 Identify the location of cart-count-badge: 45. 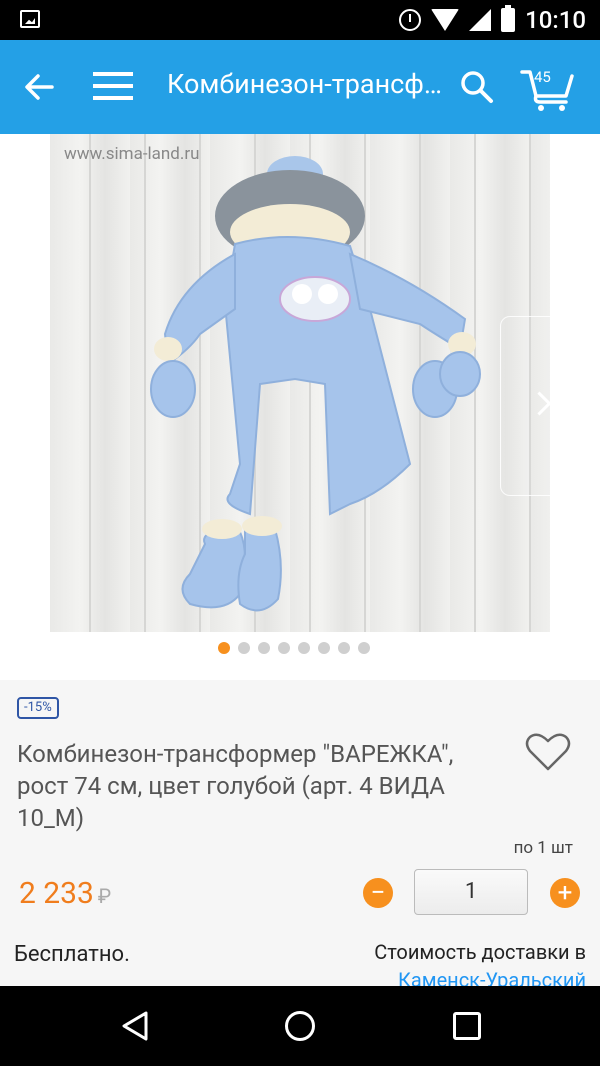
(542, 77).